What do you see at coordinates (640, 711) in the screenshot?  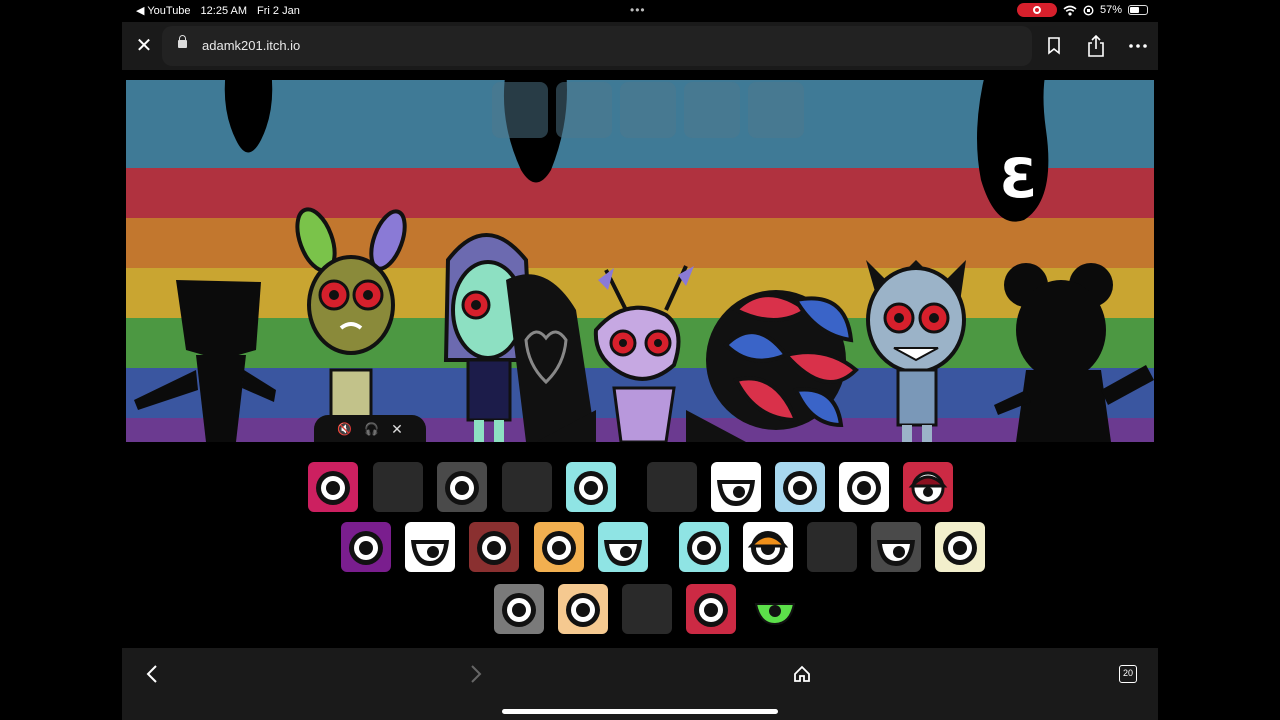 I see `home-indicator` at bounding box center [640, 711].